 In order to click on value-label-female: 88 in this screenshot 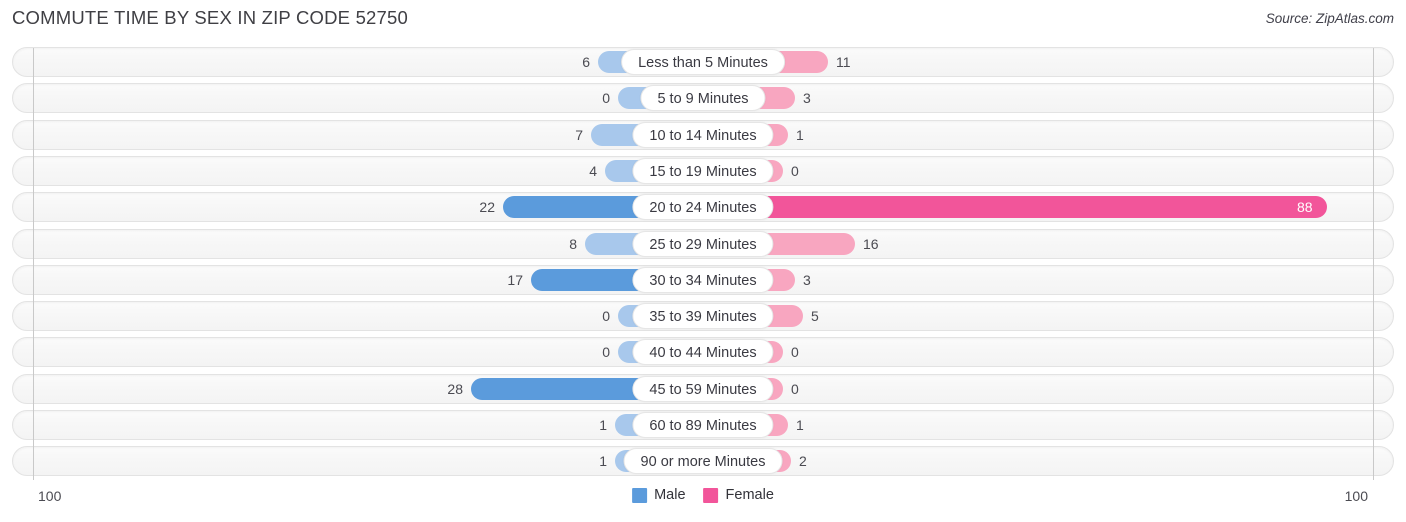, I will do `click(1305, 207)`.